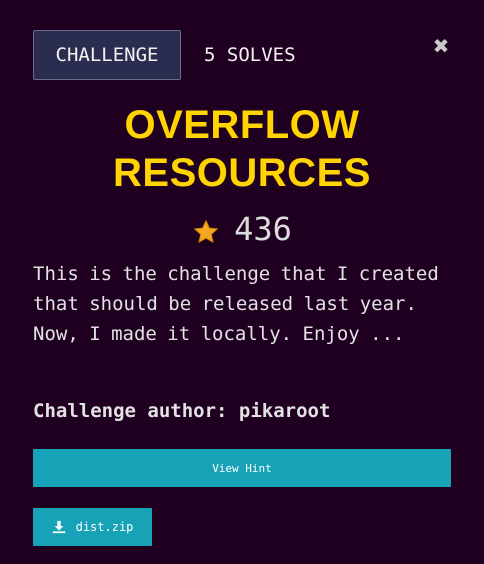 This screenshot has width=484, height=564. Describe the element at coordinates (250, 55) in the screenshot. I see `tab-solves: 5 SOLVES` at that location.